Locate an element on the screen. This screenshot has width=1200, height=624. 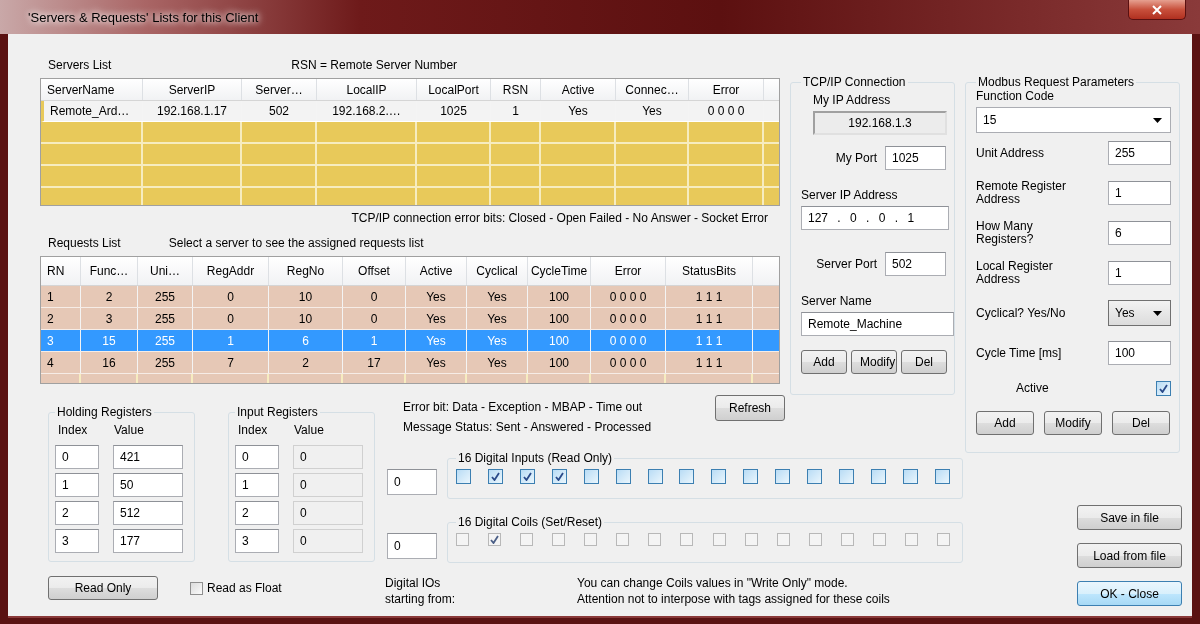
value-field: 177 is located at coordinates (148, 541).